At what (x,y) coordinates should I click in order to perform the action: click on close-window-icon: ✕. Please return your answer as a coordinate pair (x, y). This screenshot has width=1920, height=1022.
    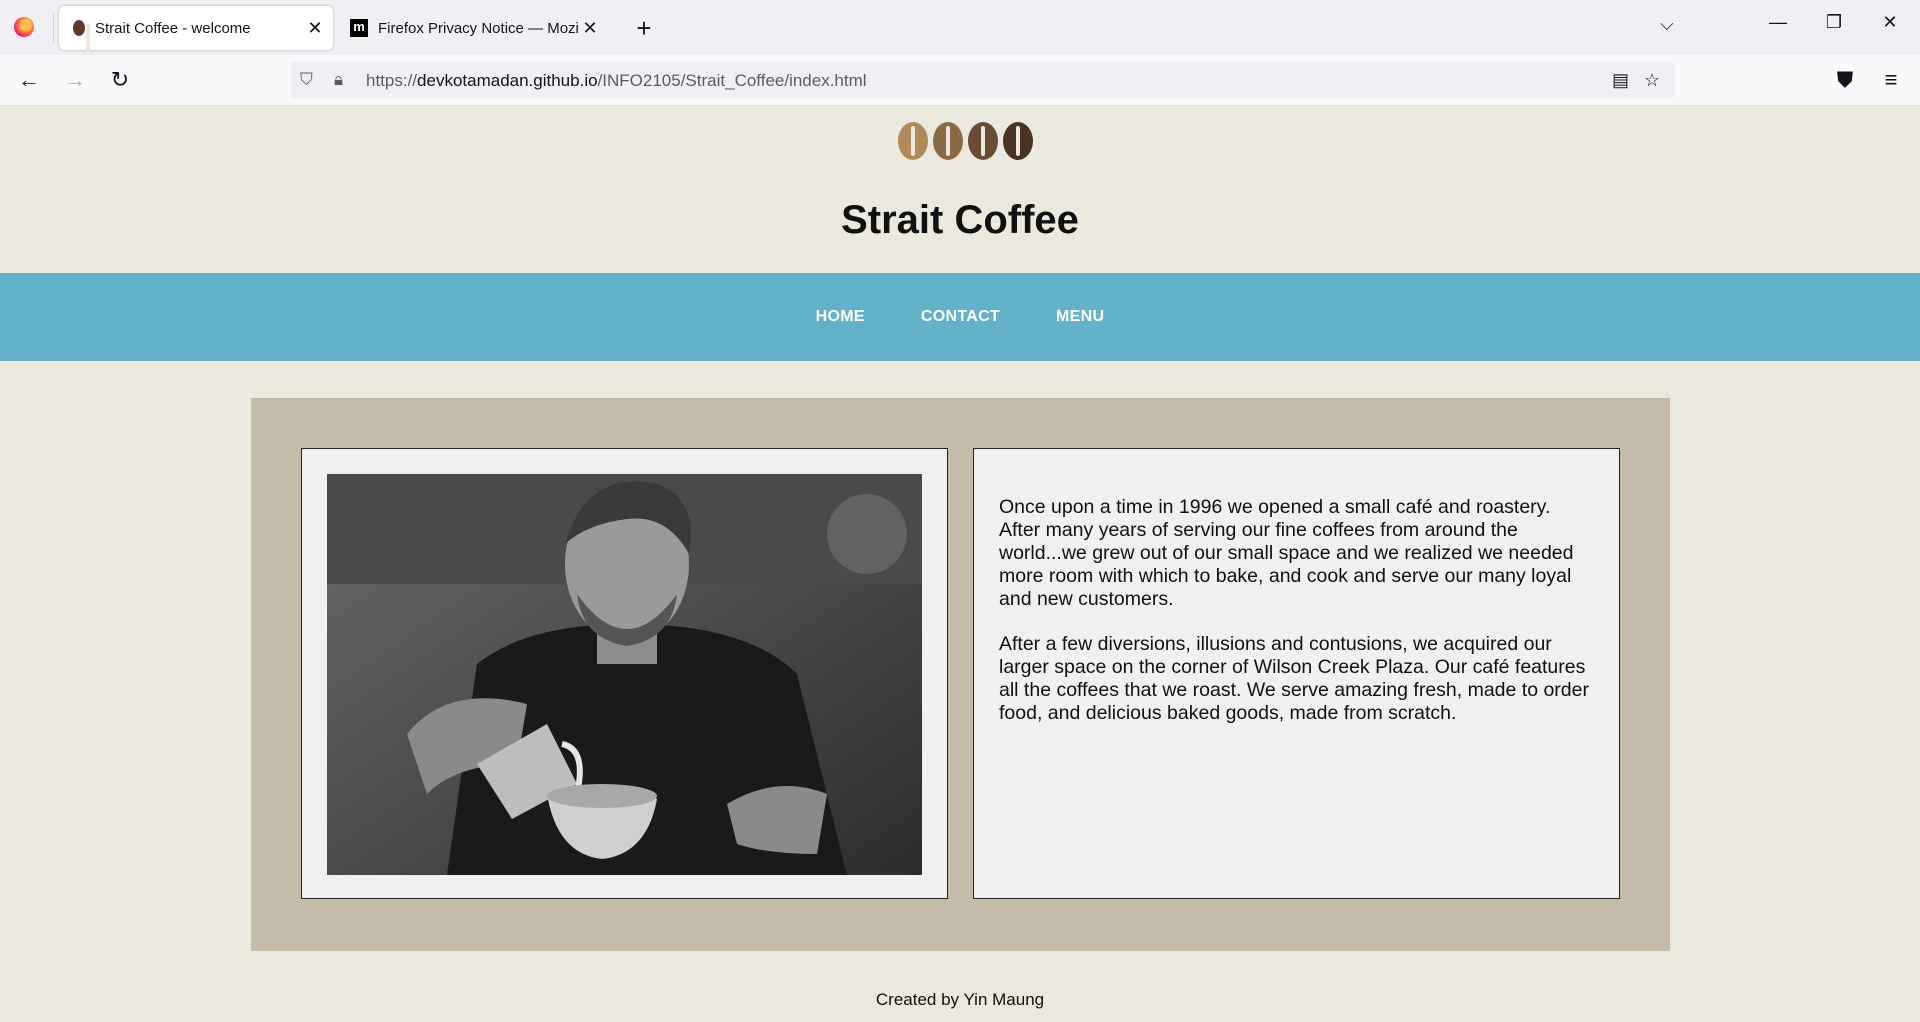
    Looking at the image, I should click on (1890, 22).